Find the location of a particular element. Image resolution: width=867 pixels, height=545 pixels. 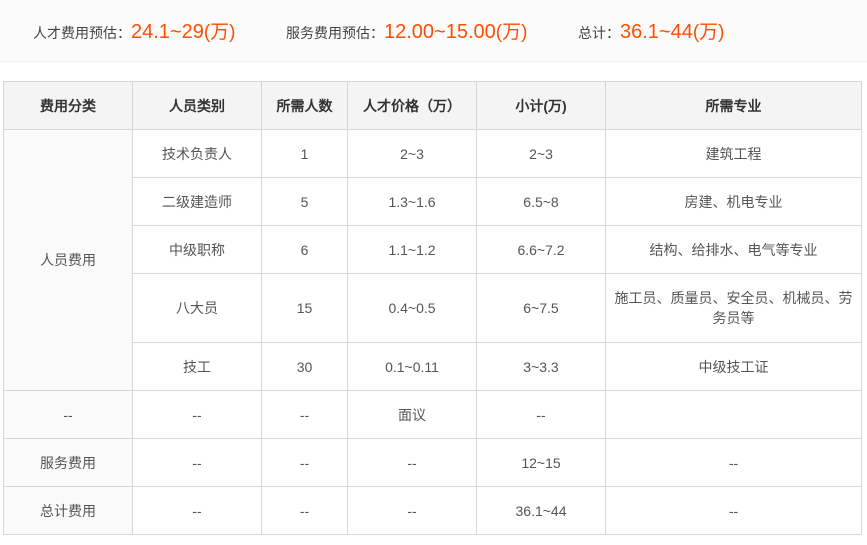

subtotal-cell: 12~15 is located at coordinates (541, 462).